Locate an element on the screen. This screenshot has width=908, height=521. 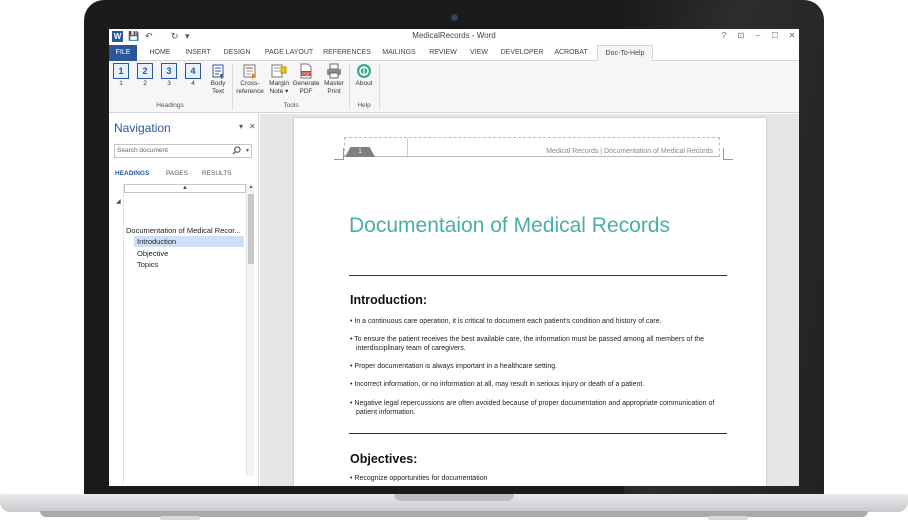
cross-reference-button: Cross- reference is located at coordinates (250, 79).